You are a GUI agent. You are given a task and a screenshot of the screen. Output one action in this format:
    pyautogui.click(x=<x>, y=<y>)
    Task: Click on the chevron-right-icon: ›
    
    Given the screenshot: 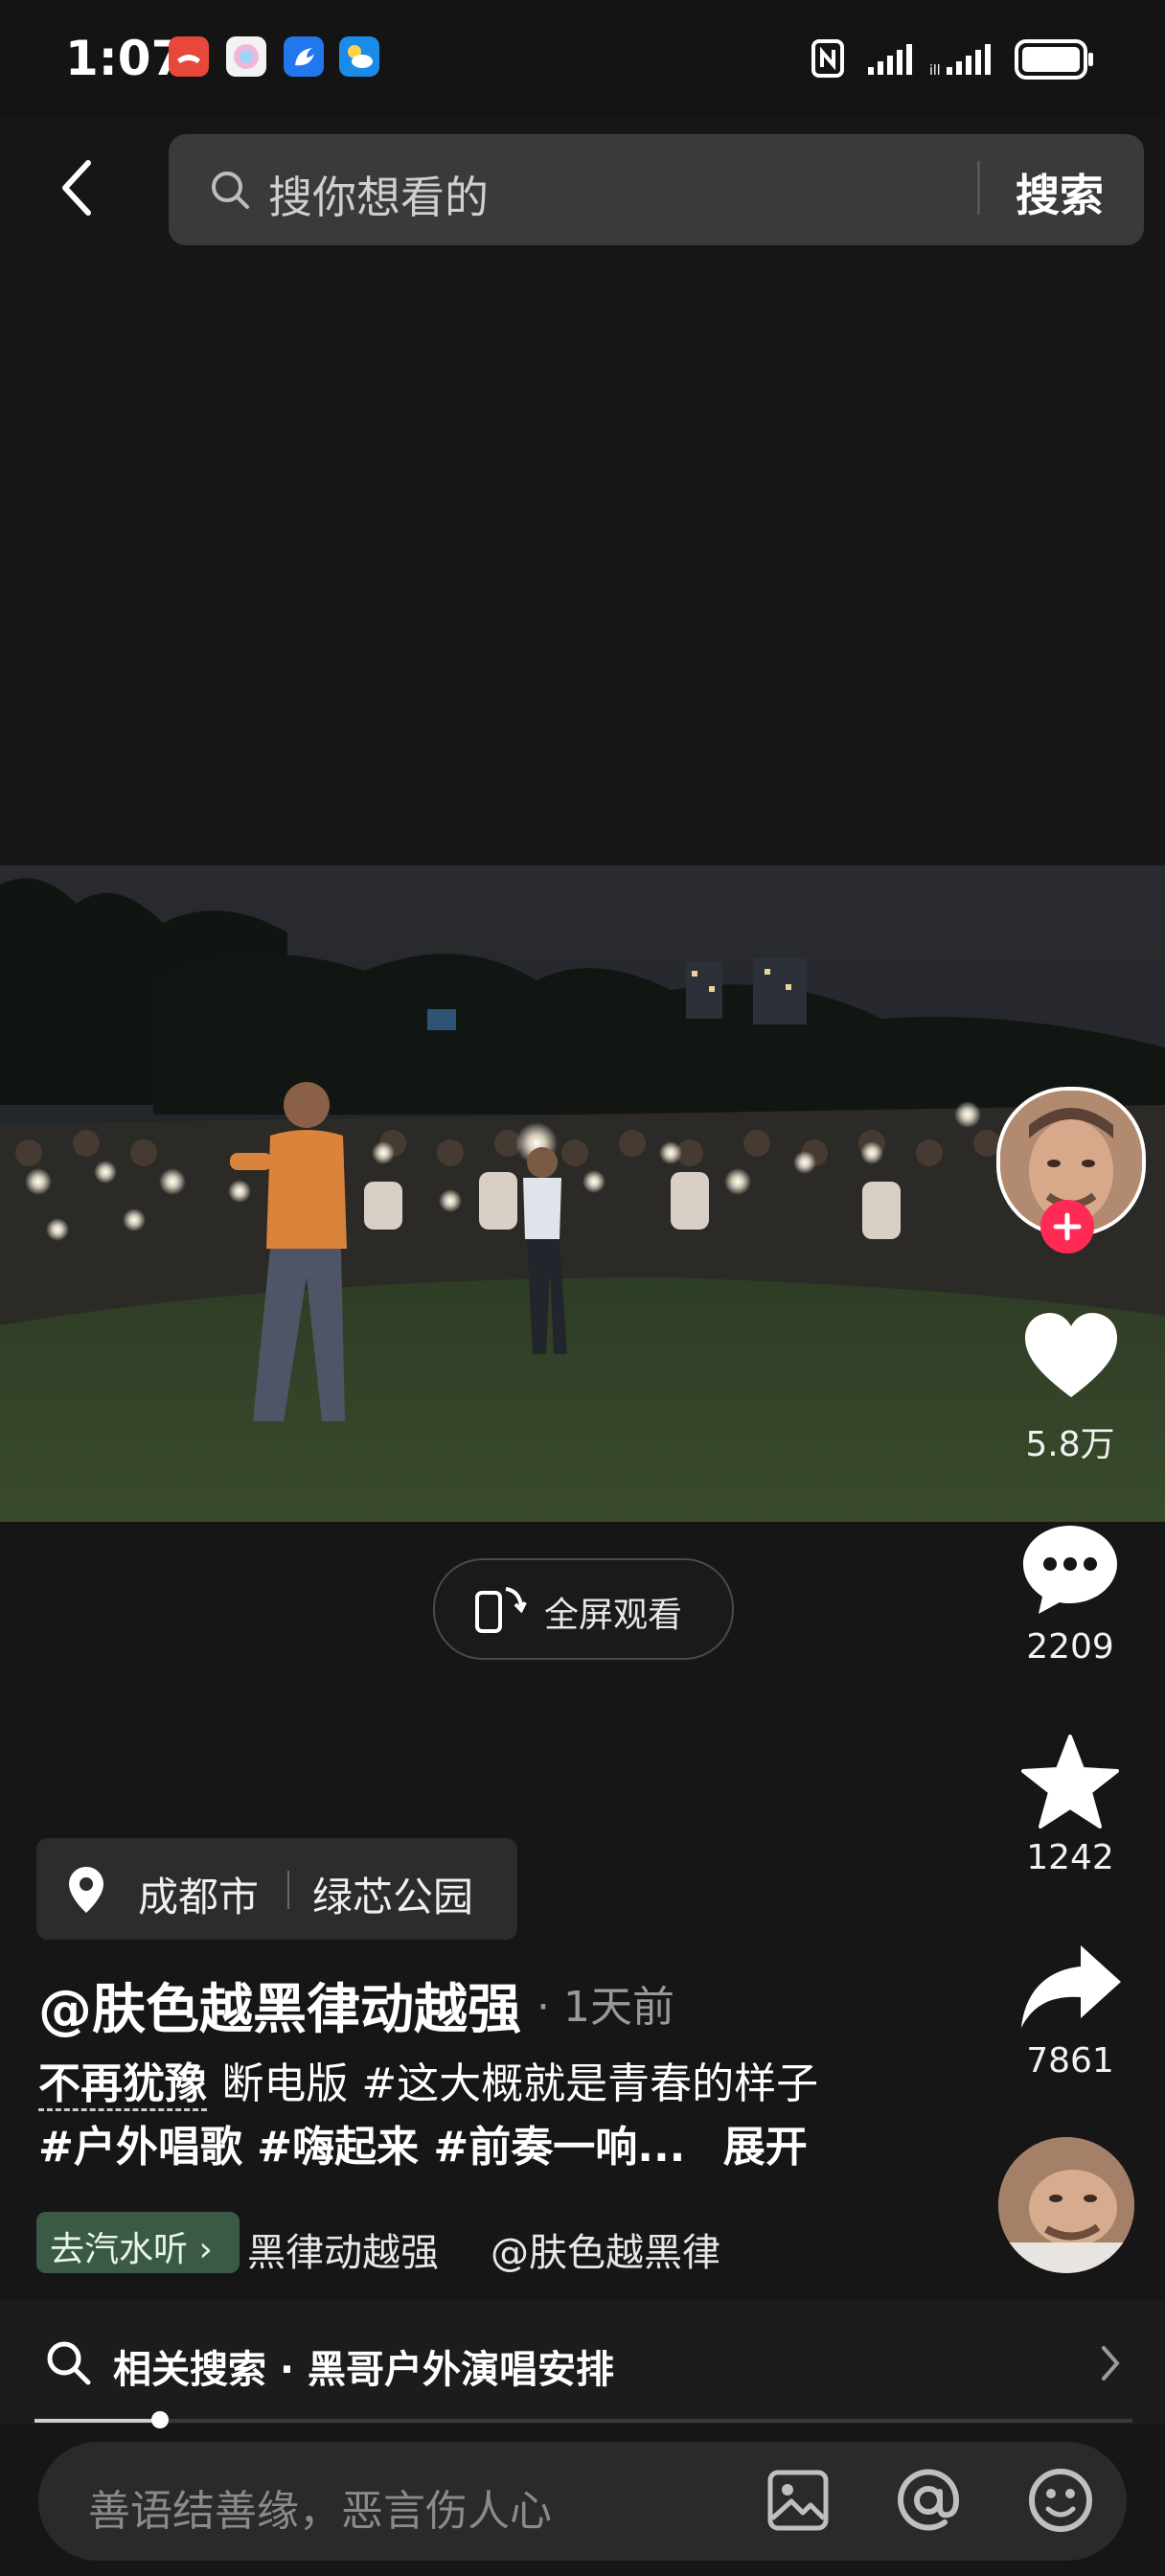 What is the action you would take?
    pyautogui.click(x=201, y=2249)
    